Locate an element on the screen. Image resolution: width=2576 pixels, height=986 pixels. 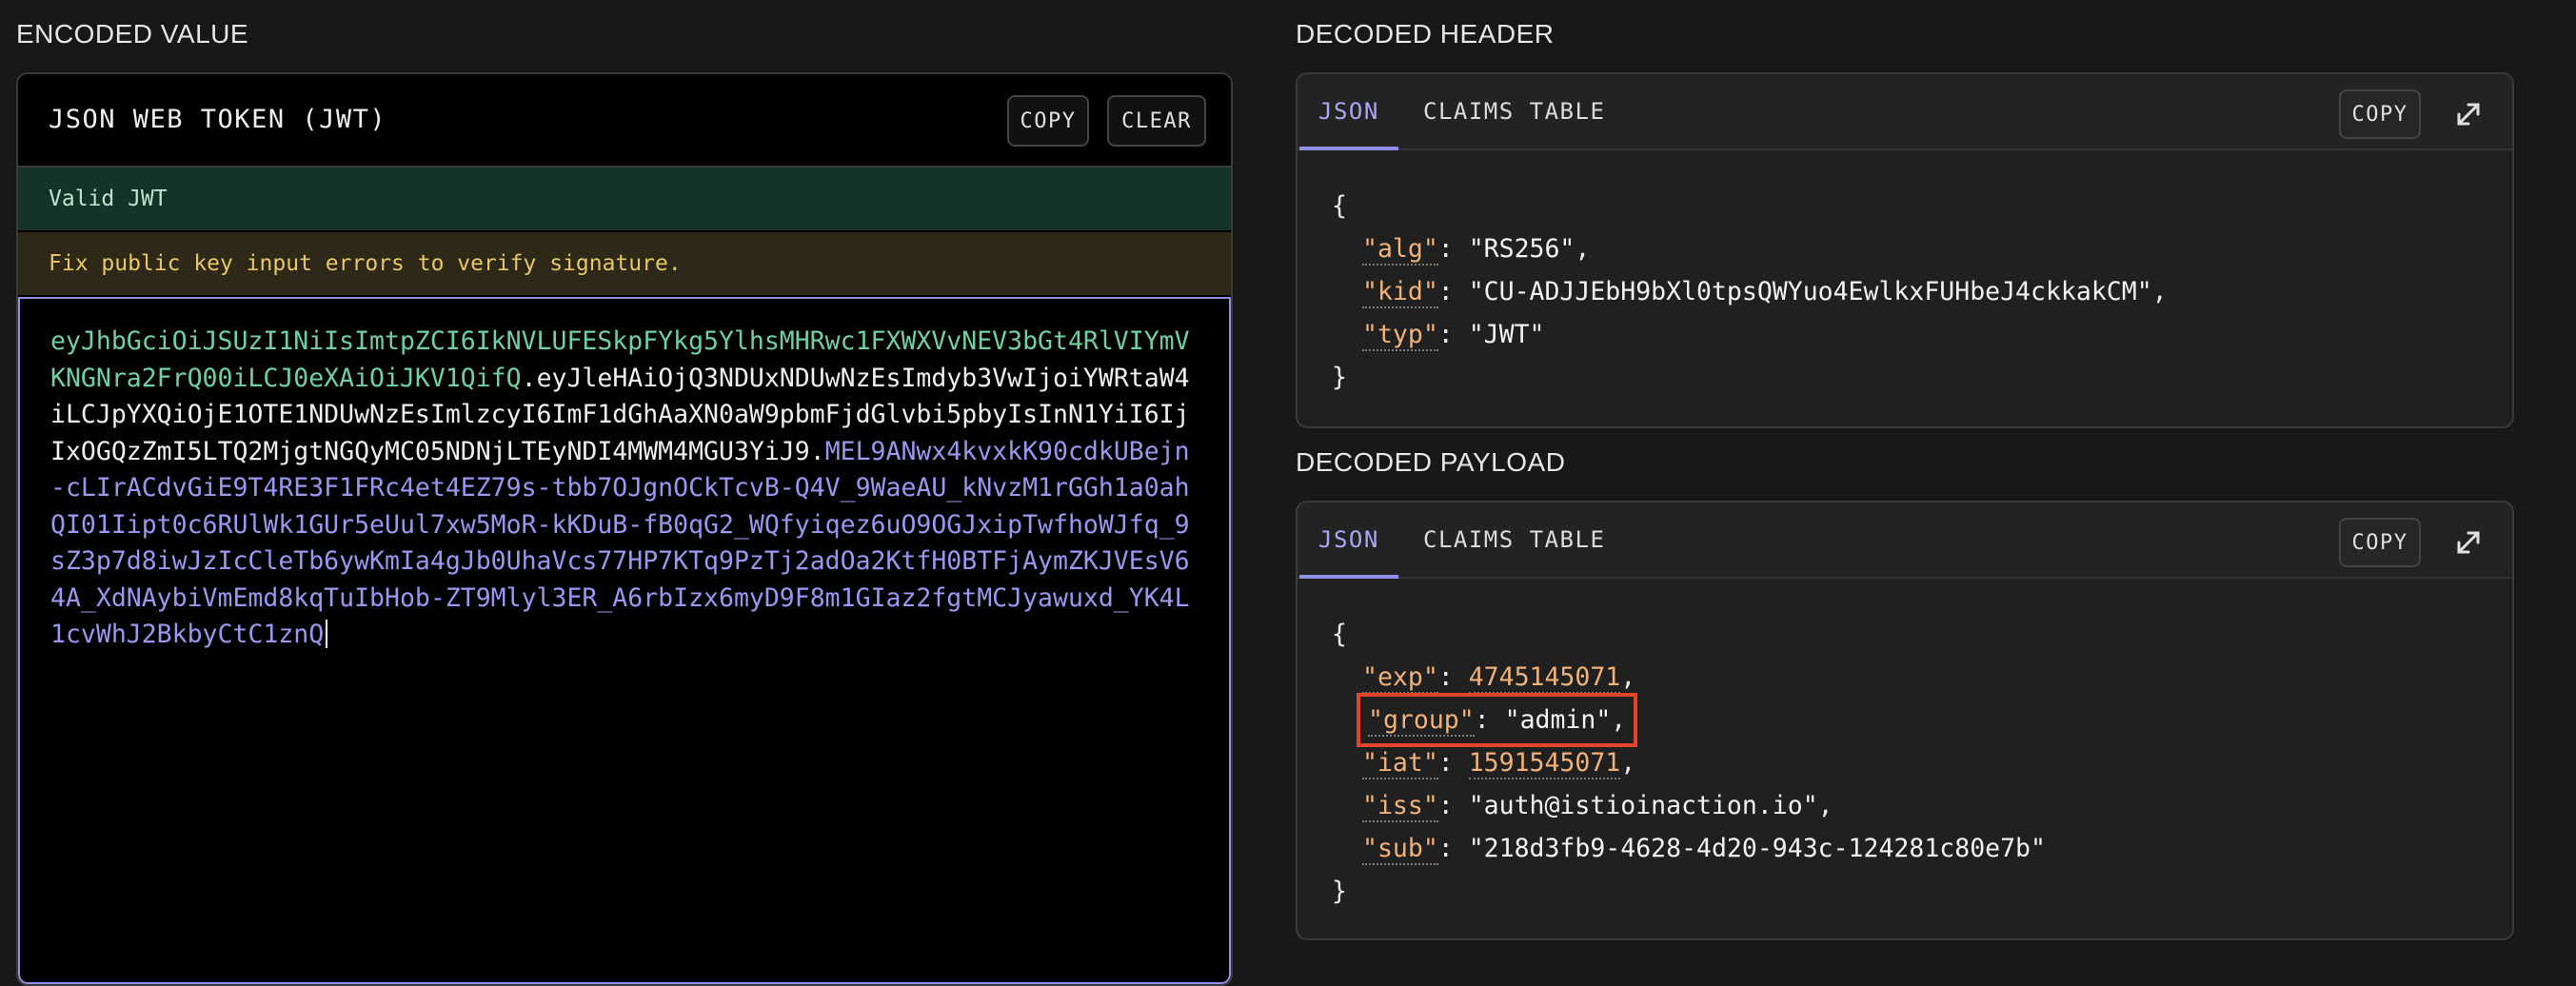
jwt-panel-title: JSON WEB TOKEN (JWT) is located at coordinates (218, 119).